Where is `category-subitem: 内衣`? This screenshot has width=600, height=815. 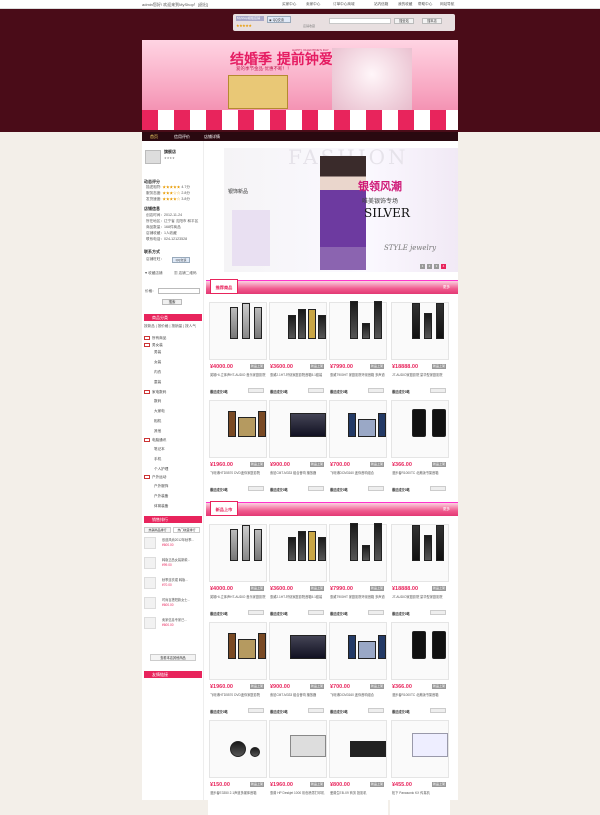 category-subitem: 内衣 is located at coordinates (157, 372).